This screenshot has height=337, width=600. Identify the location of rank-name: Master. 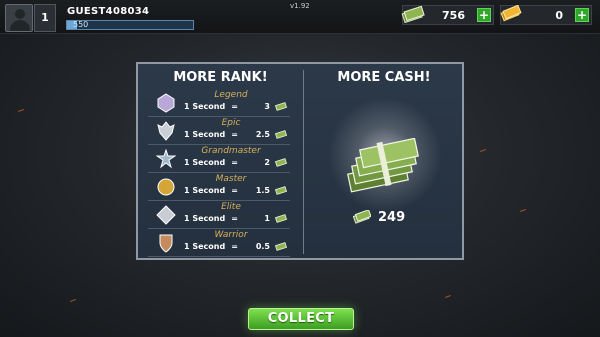
(231, 179).